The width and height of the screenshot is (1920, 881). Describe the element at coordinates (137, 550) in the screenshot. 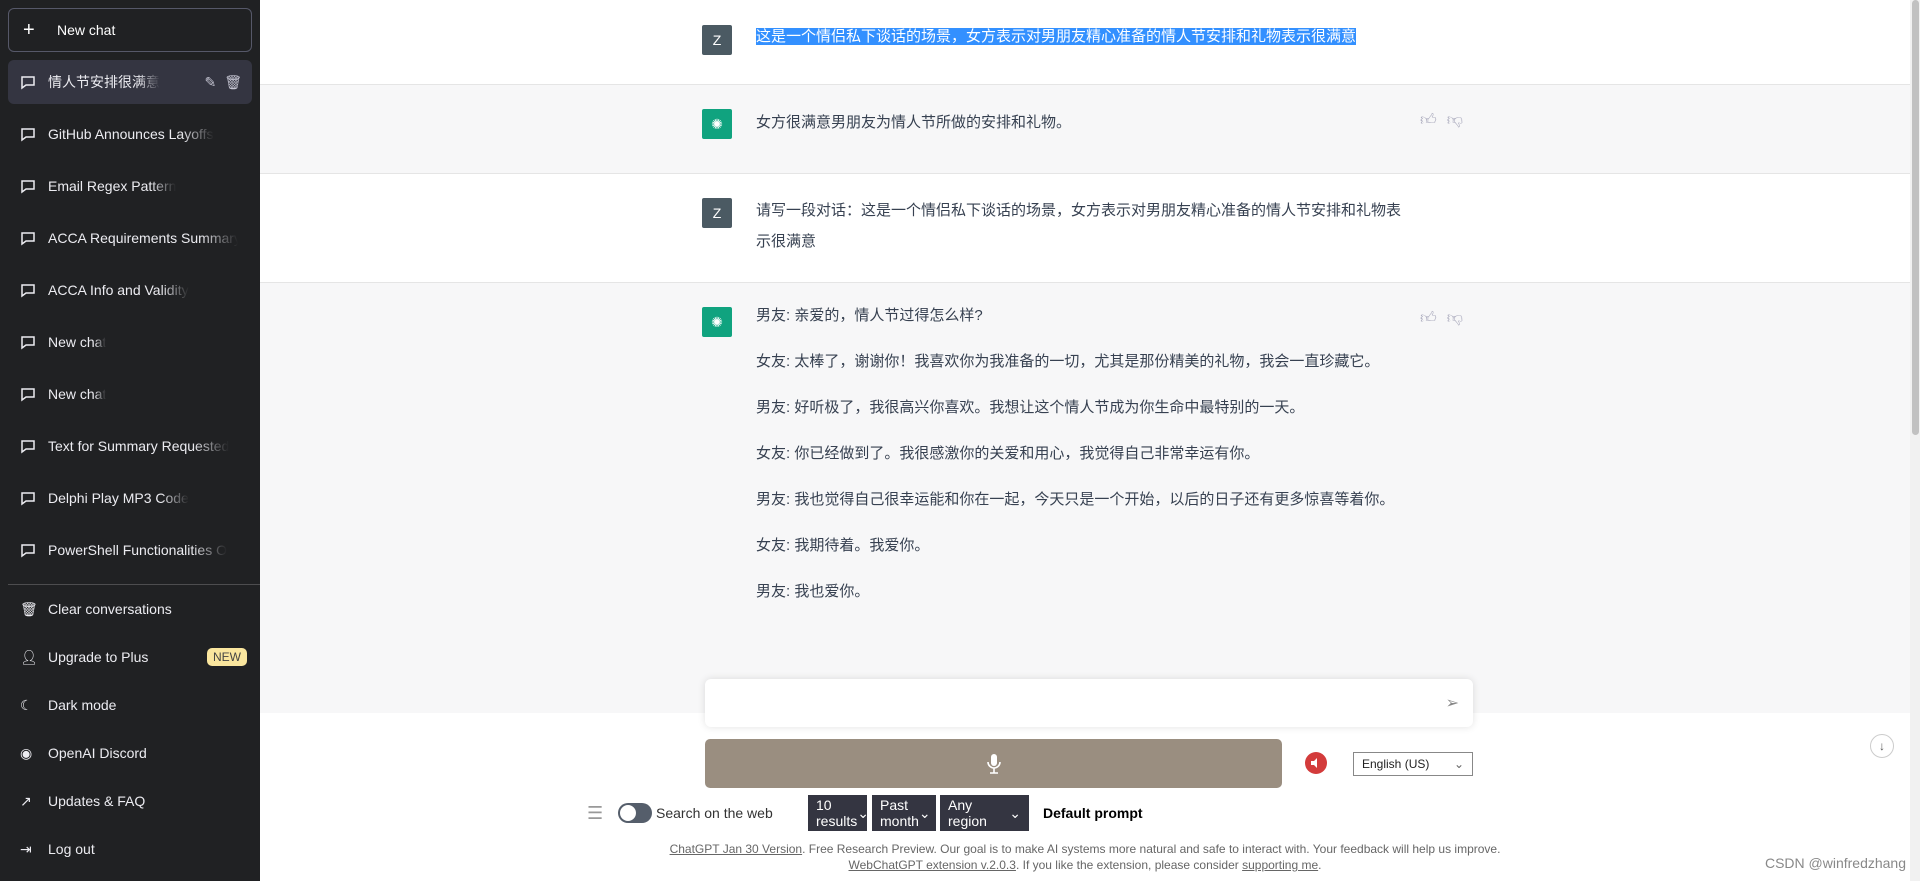

I see `conversation-label: PowerShell Functionalities O` at that location.